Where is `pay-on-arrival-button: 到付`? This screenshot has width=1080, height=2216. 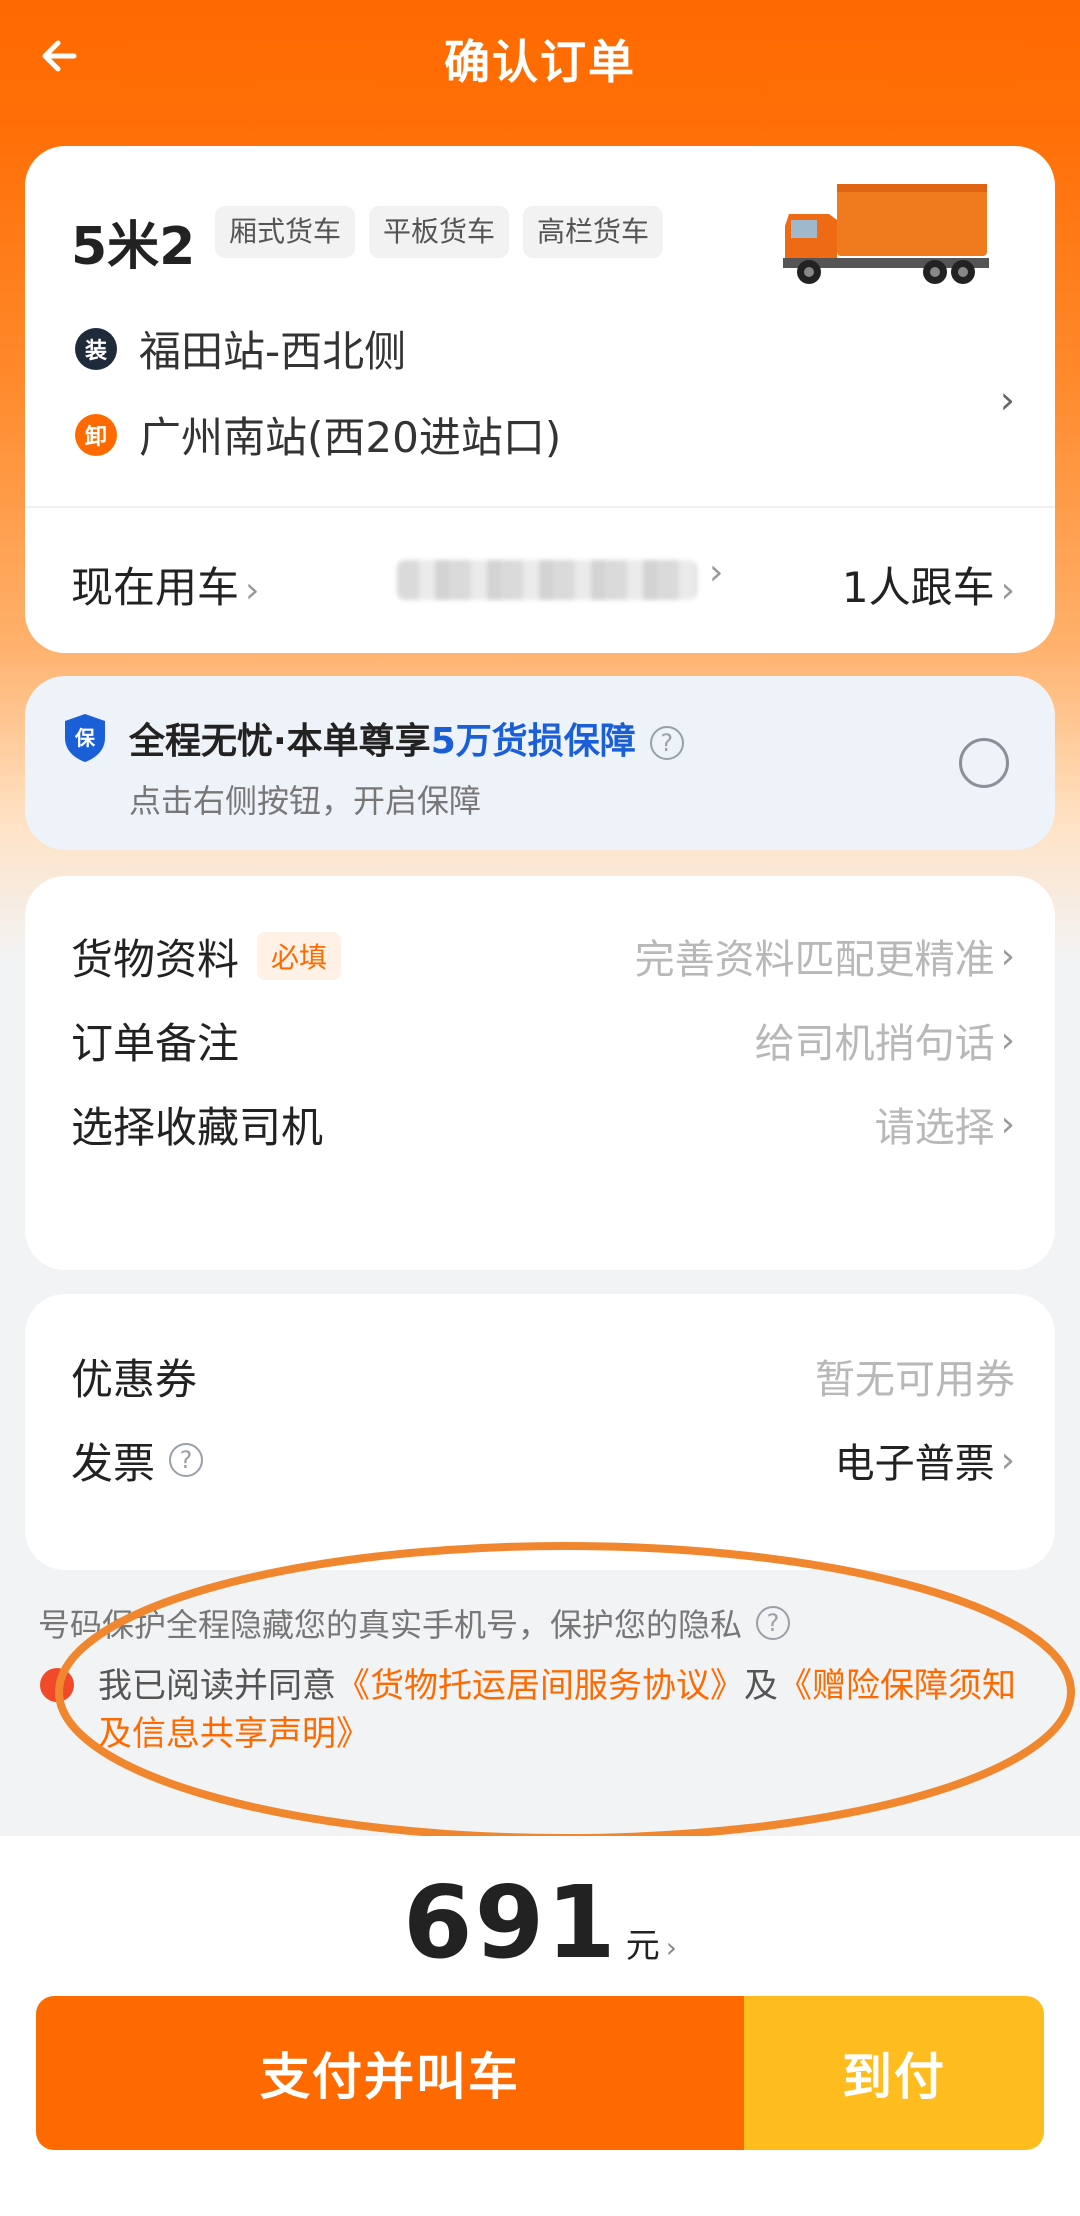 pay-on-arrival-button: 到付 is located at coordinates (894, 2073).